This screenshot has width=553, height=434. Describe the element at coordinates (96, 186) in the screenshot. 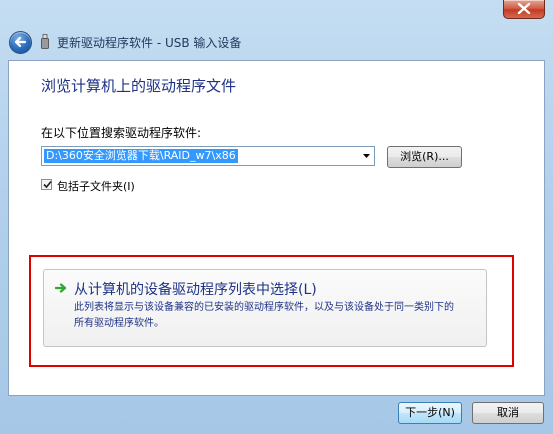

I see `include-subfolders-label: 包括子文件夹(I)` at that location.